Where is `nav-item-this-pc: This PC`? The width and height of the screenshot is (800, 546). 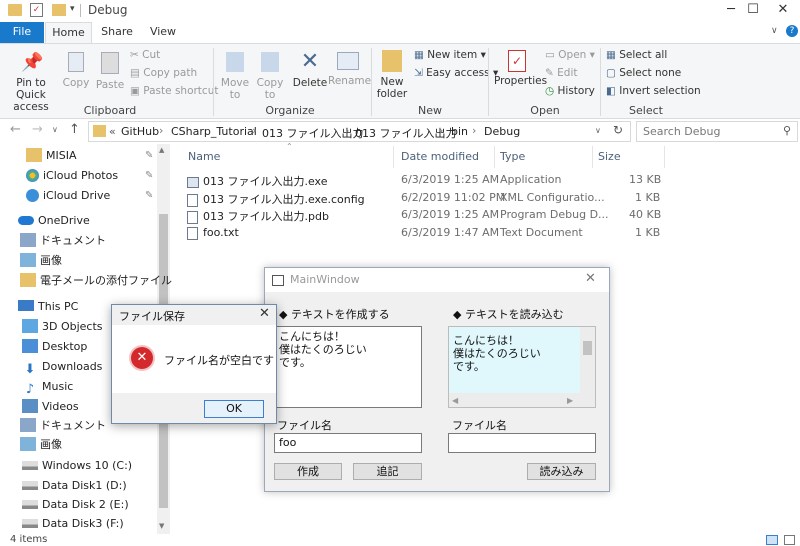 nav-item-this-pc: This PC is located at coordinates (48, 307).